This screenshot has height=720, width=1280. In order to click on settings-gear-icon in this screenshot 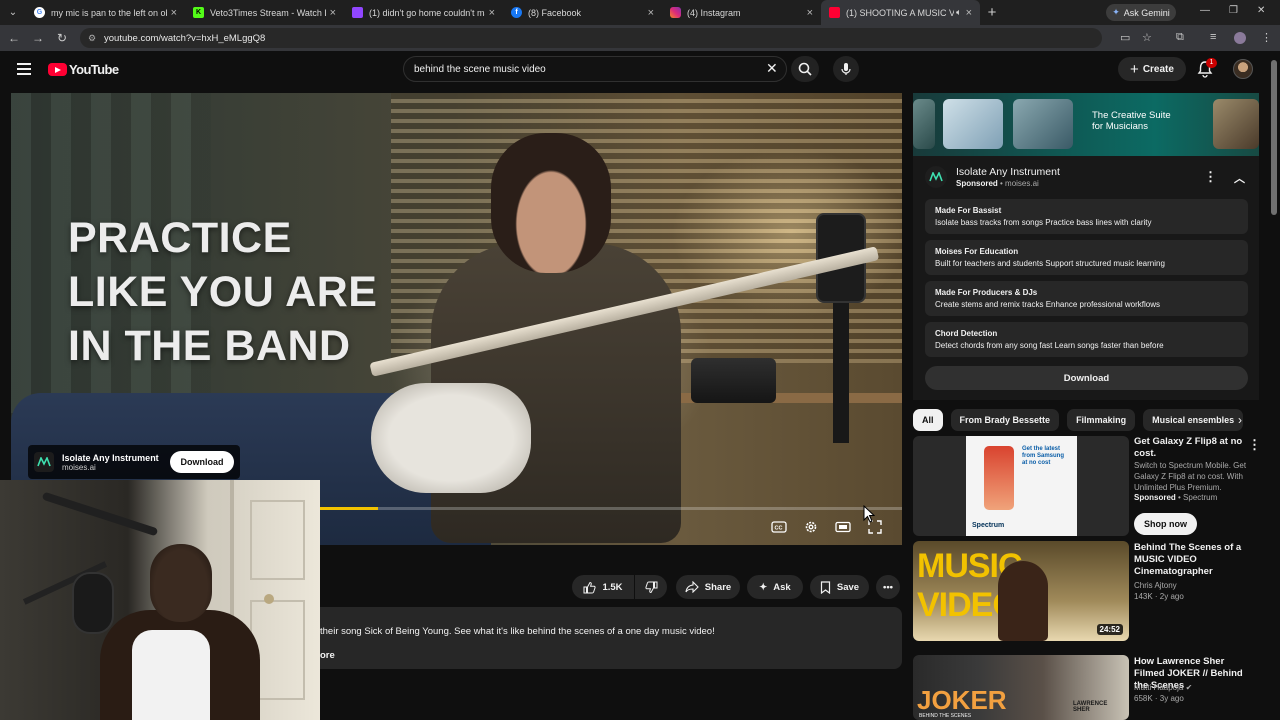, I will do `click(811, 527)`.